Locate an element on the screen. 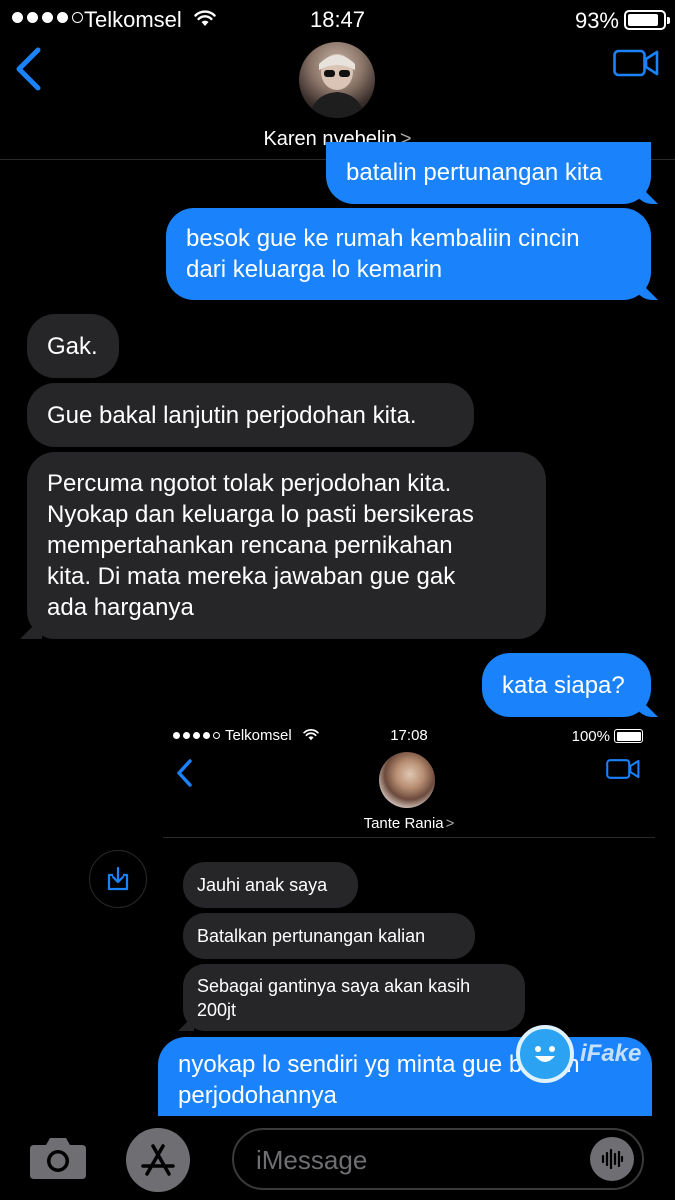 The height and width of the screenshot is (1200, 675). watermark: iFake is located at coordinates (578, 1054).